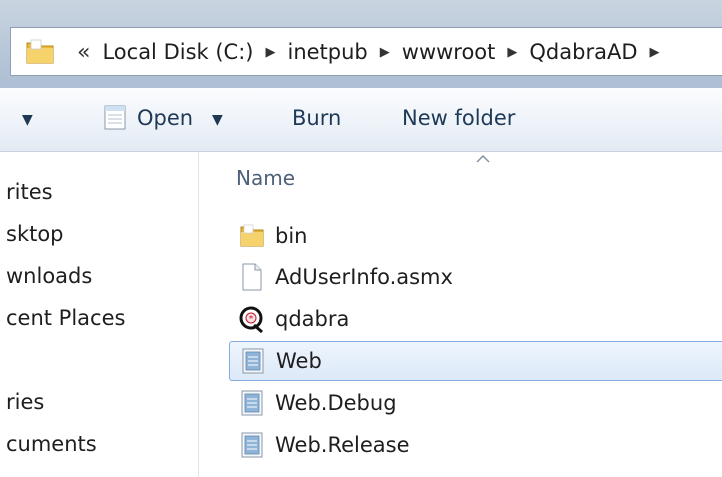 The width and height of the screenshot is (722, 477). I want to click on file-name: AdUserInfo.asmx, so click(364, 277).